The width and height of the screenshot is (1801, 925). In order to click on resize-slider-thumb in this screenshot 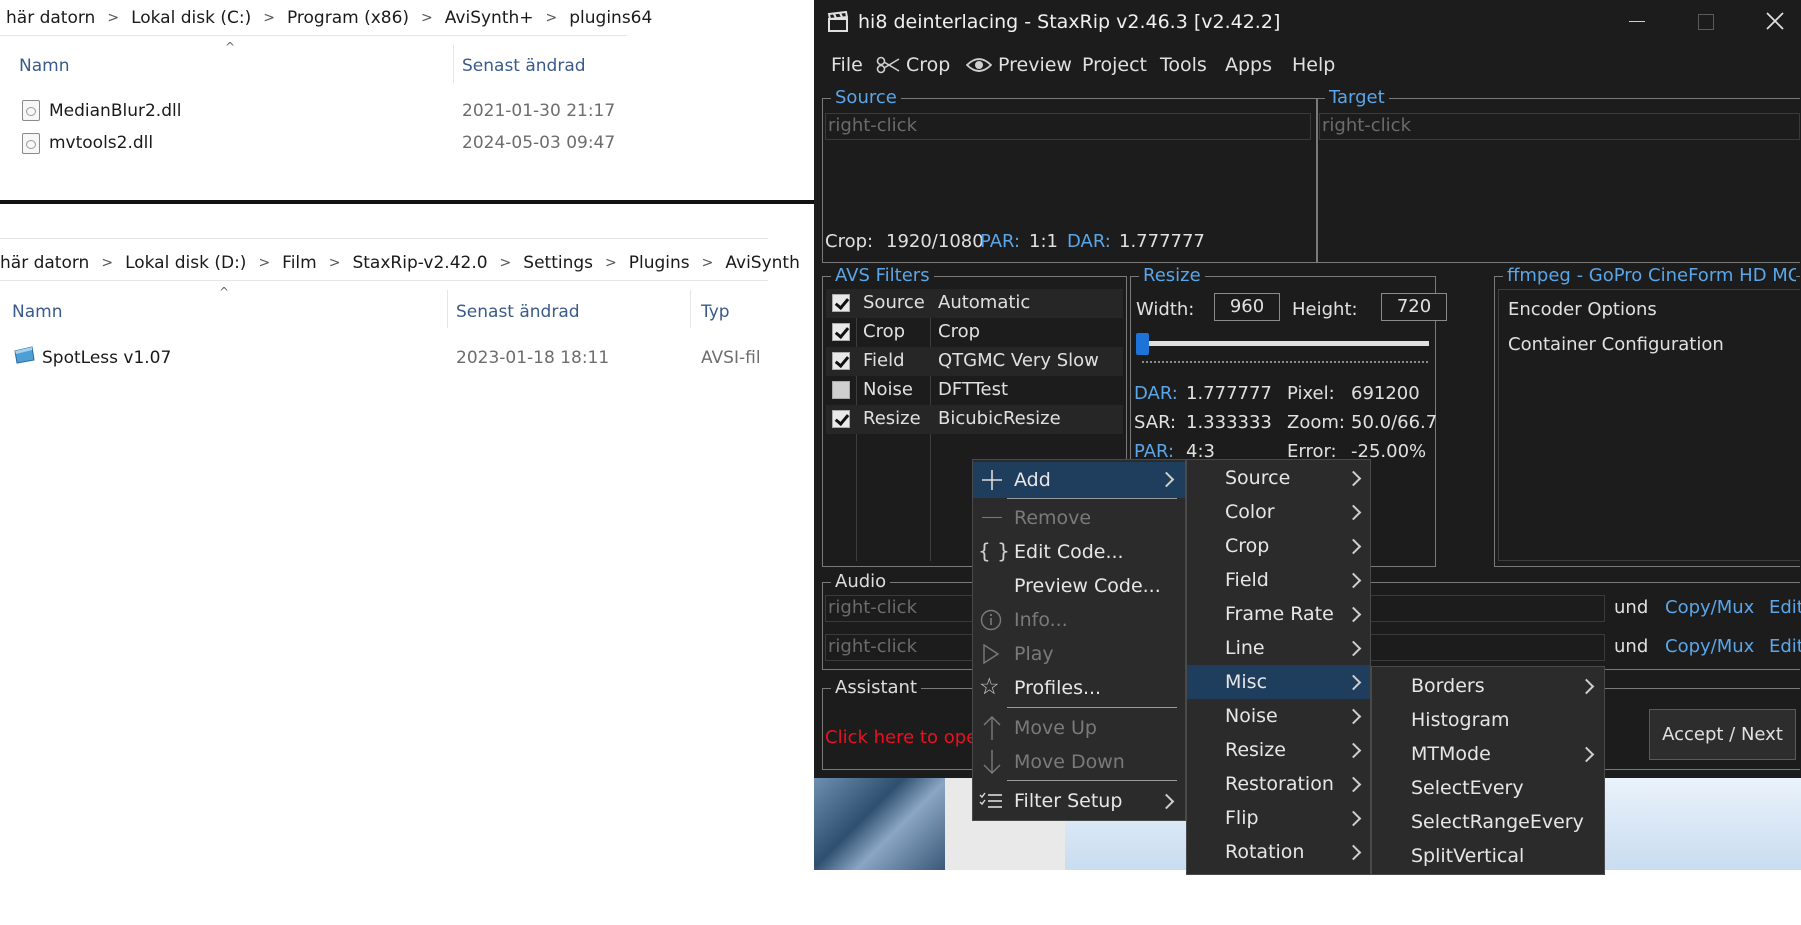, I will do `click(1142, 344)`.